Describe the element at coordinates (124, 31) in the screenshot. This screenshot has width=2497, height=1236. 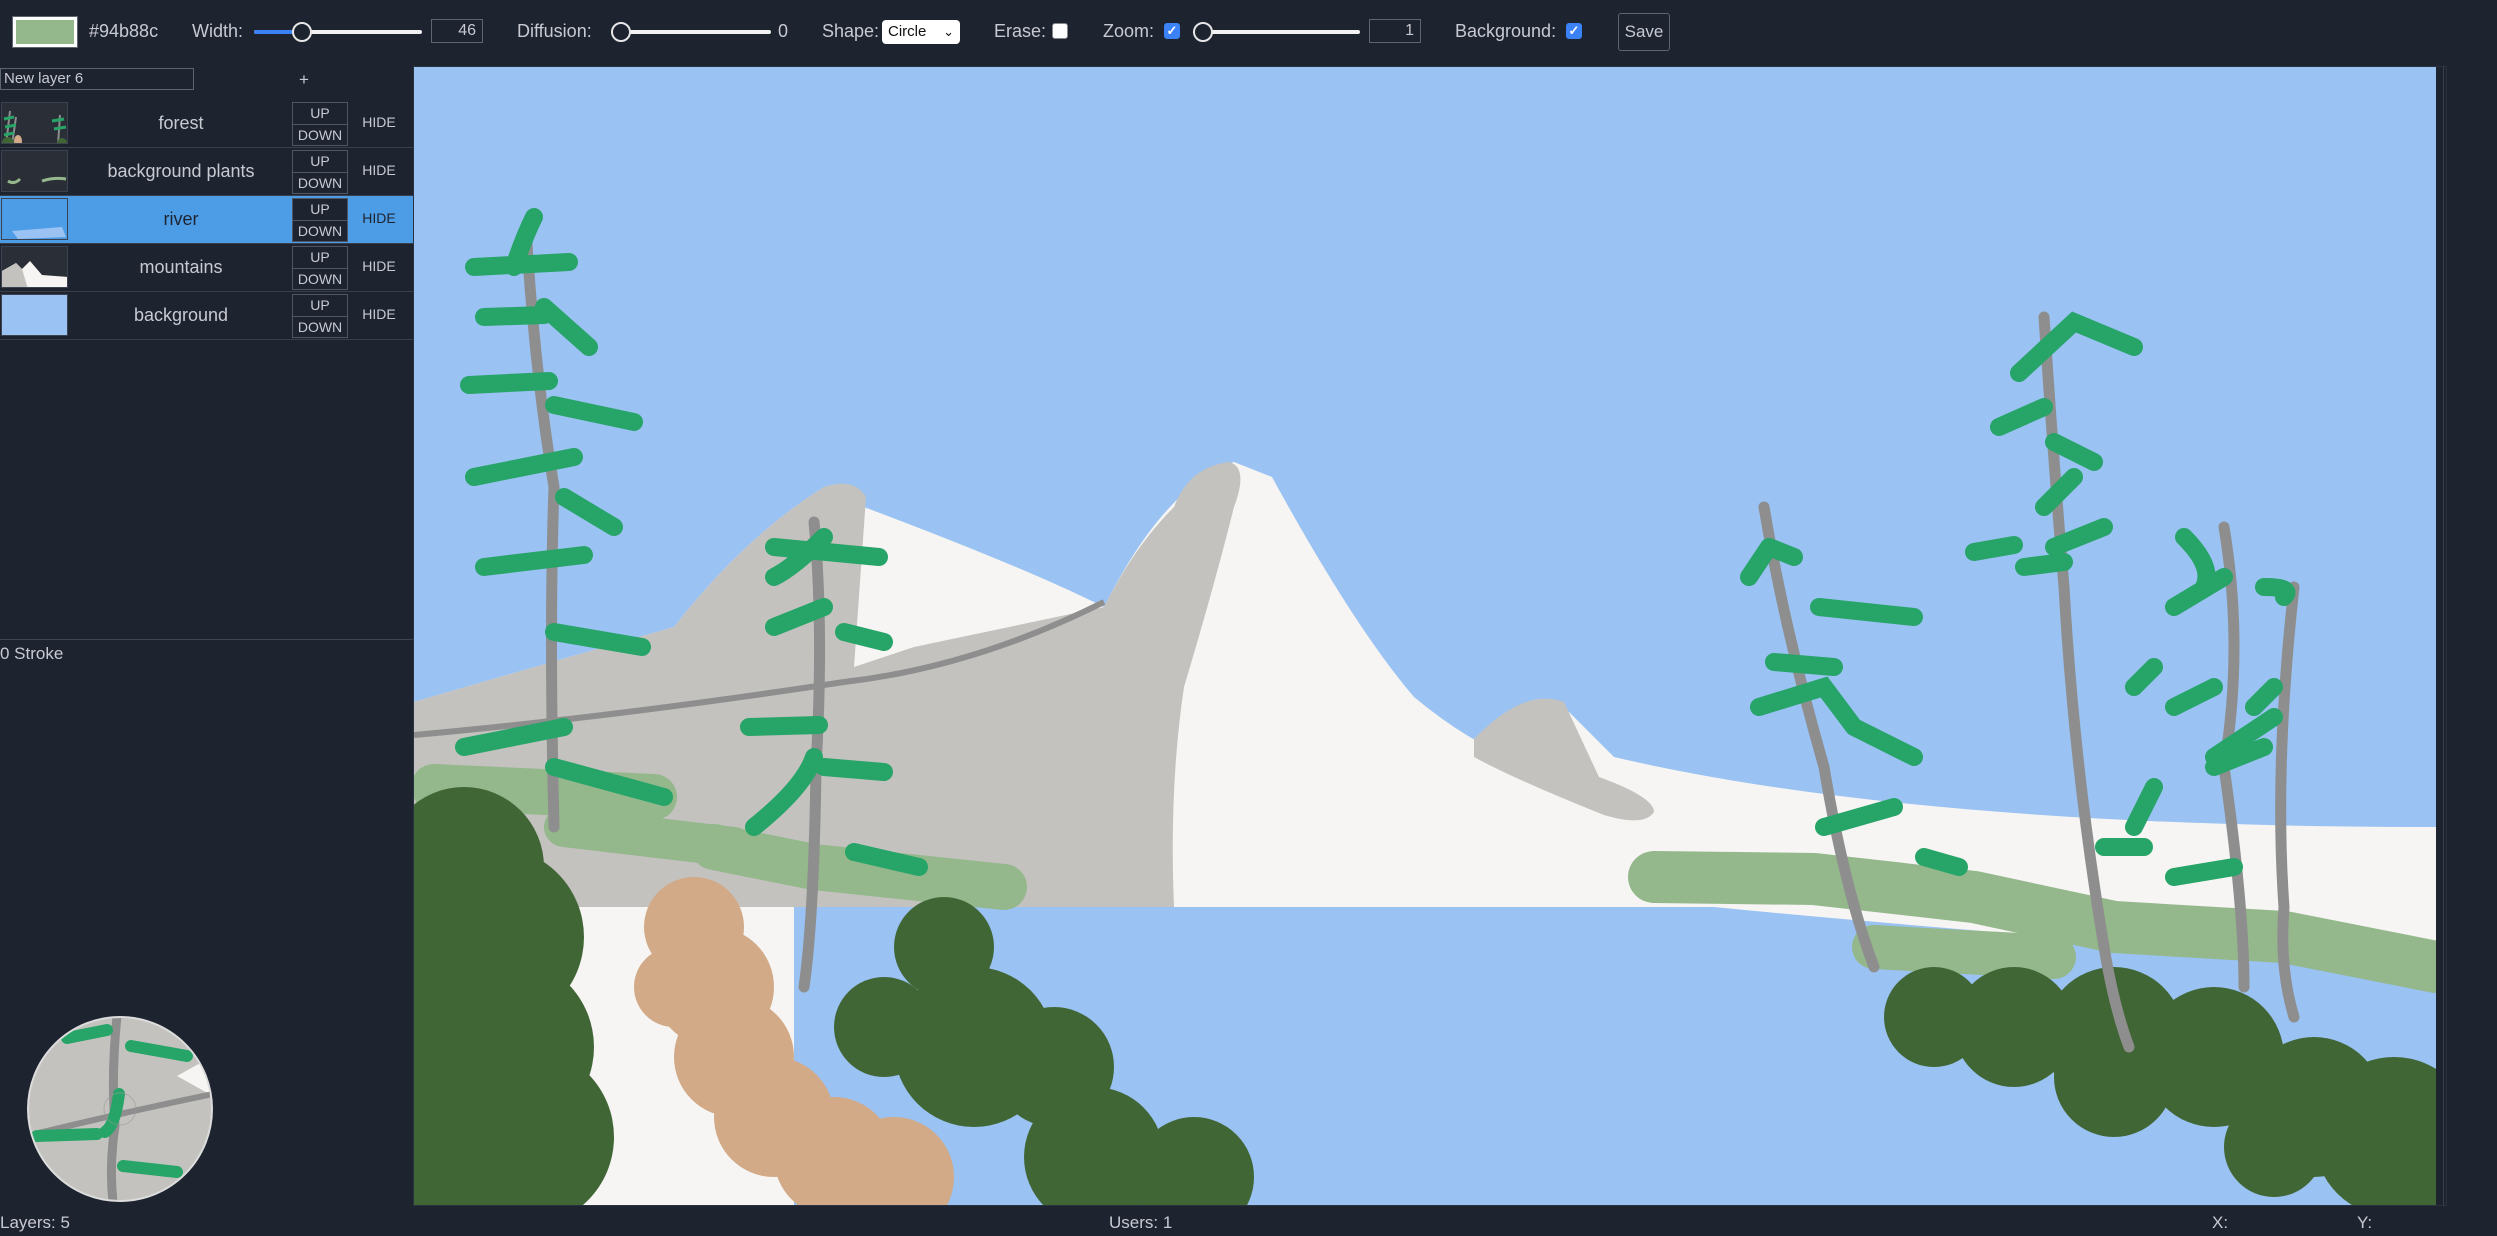
I see `color-hex-label: #94b88c` at that location.